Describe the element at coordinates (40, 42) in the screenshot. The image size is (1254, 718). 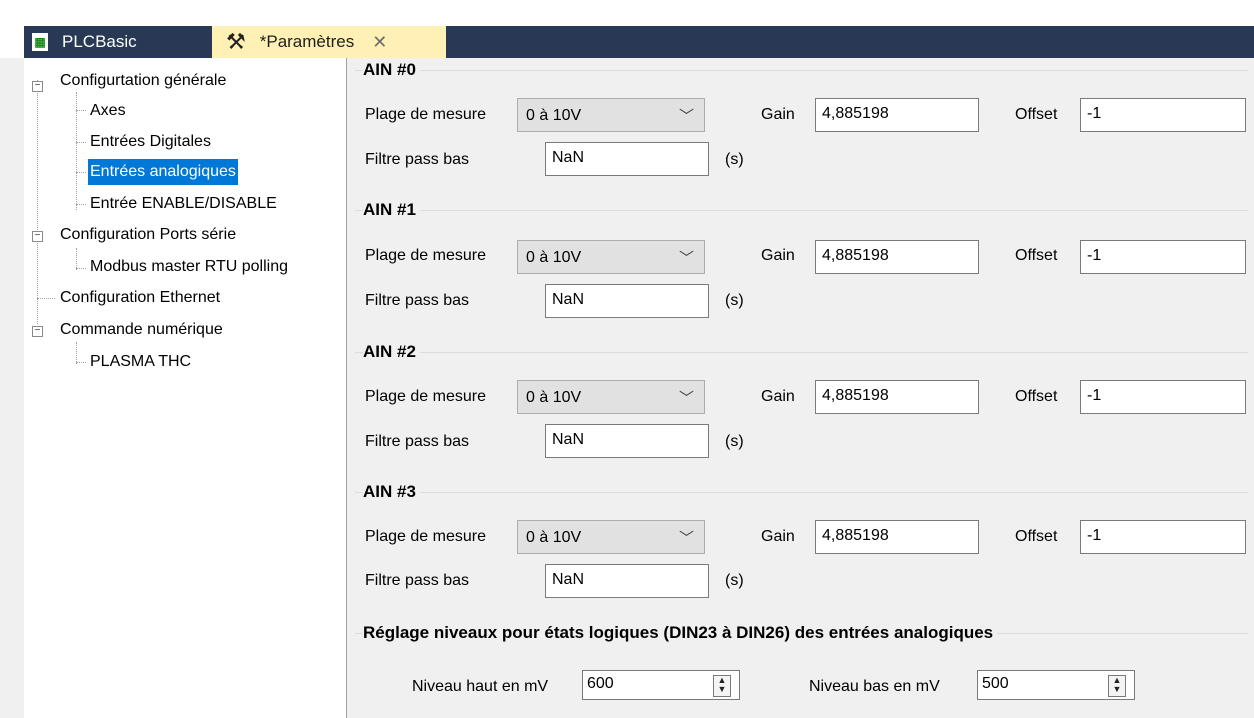
I see `plc-file-icon: ▦` at that location.